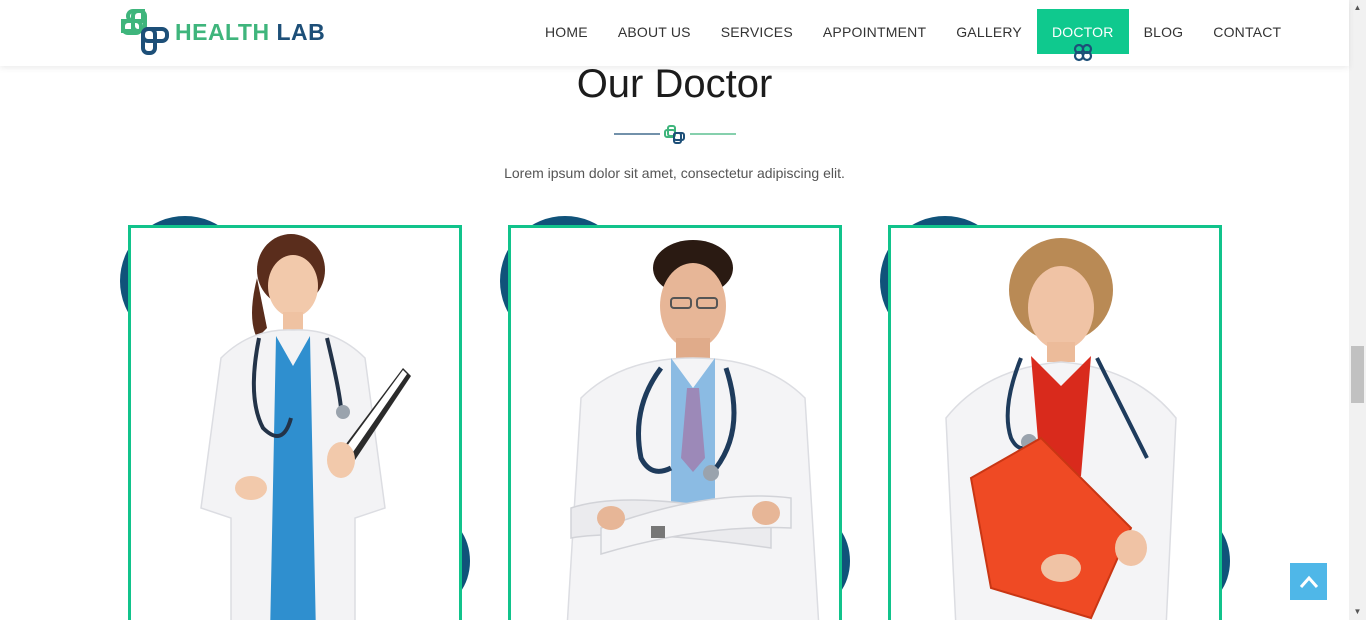 Image resolution: width=1366 pixels, height=620 pixels. I want to click on chevron-up-icon, so click(1308, 581).